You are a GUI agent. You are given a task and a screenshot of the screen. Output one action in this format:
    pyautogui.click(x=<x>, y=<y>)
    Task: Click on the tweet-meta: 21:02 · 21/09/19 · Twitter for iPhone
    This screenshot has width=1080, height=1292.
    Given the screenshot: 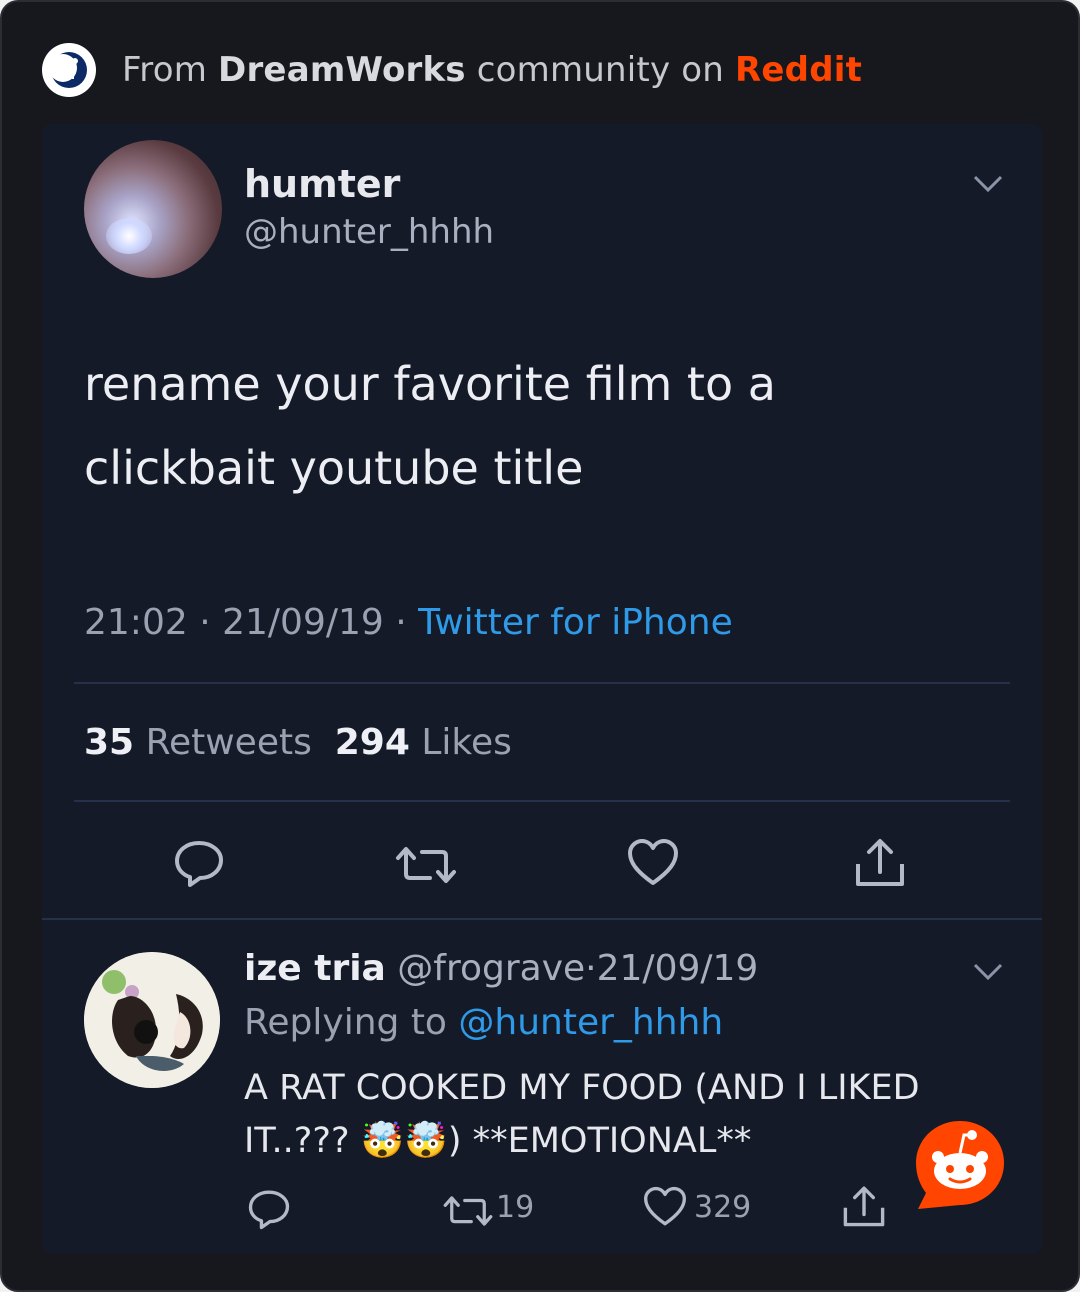 What is the action you would take?
    pyautogui.click(x=408, y=622)
    